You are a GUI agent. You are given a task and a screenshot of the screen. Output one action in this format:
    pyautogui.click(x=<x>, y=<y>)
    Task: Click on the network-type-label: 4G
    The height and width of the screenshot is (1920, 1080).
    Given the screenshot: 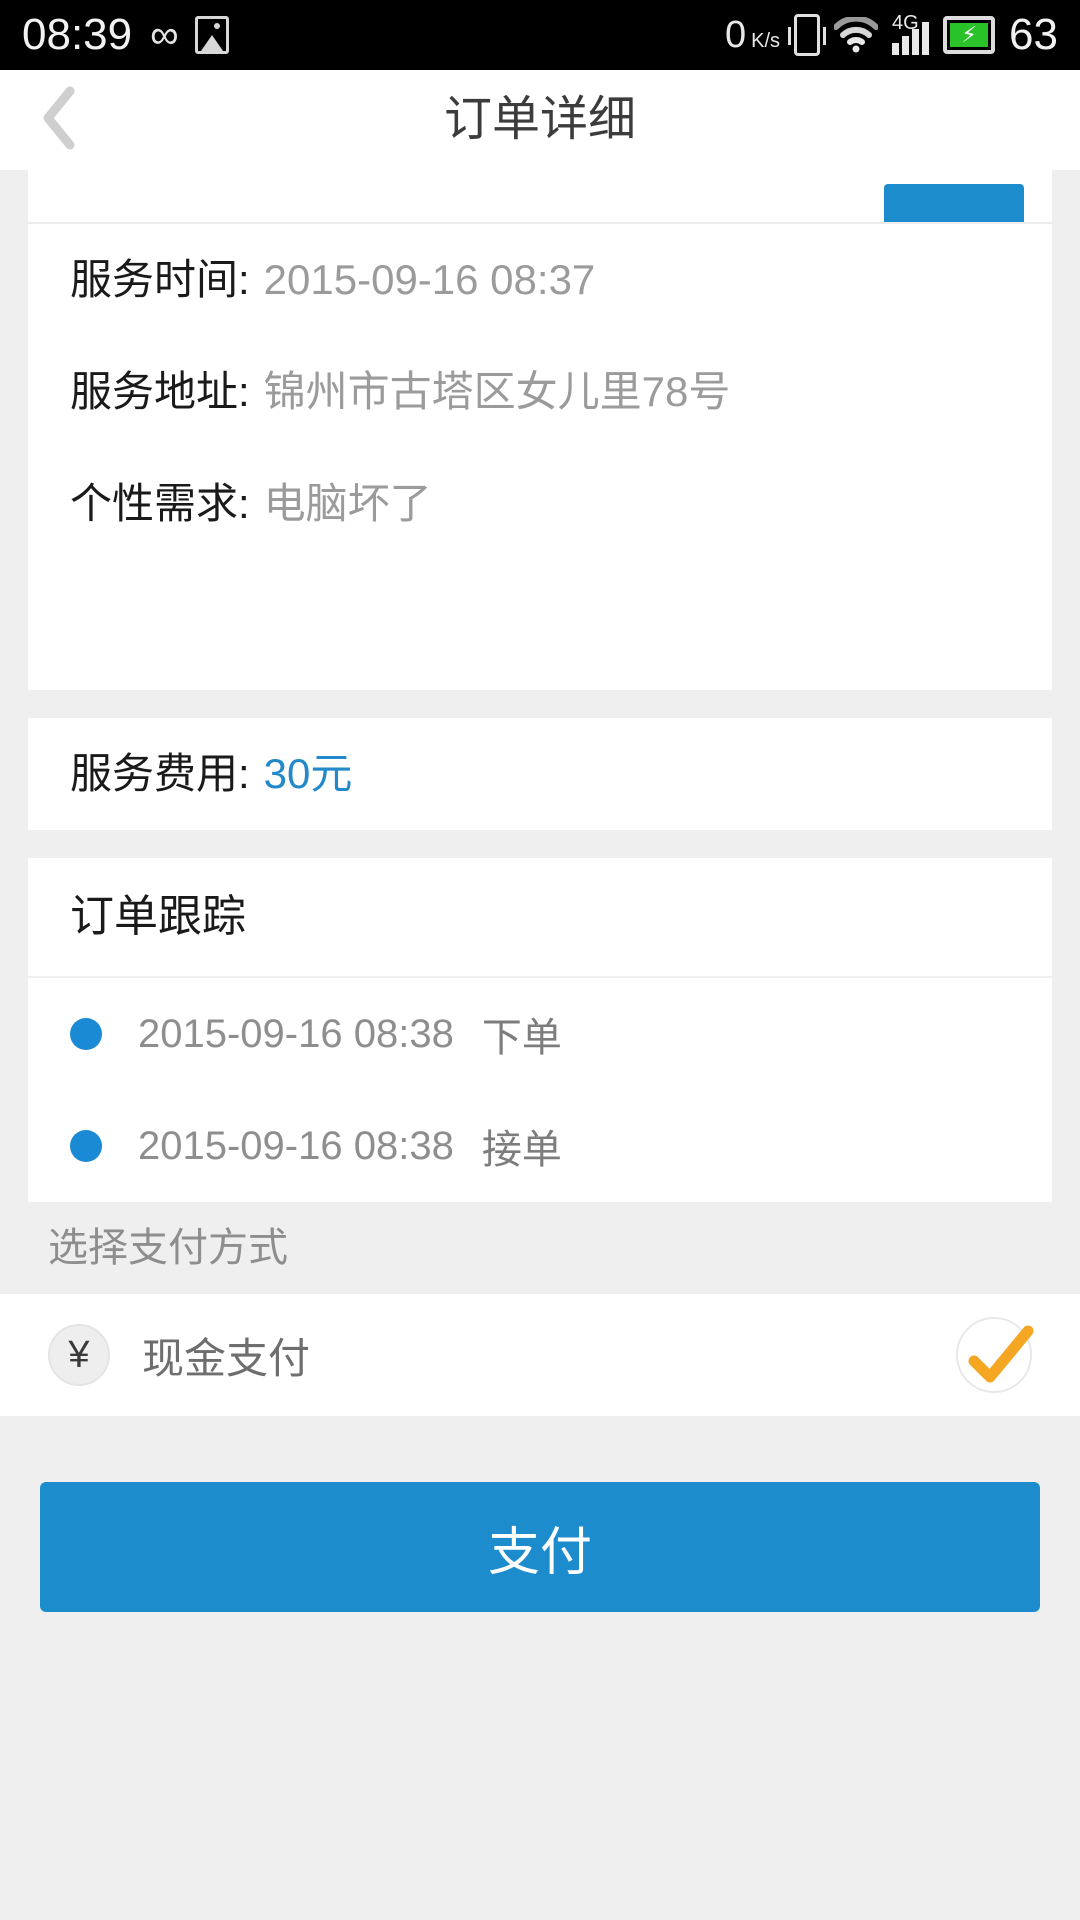 What is the action you would take?
    pyautogui.click(x=905, y=23)
    